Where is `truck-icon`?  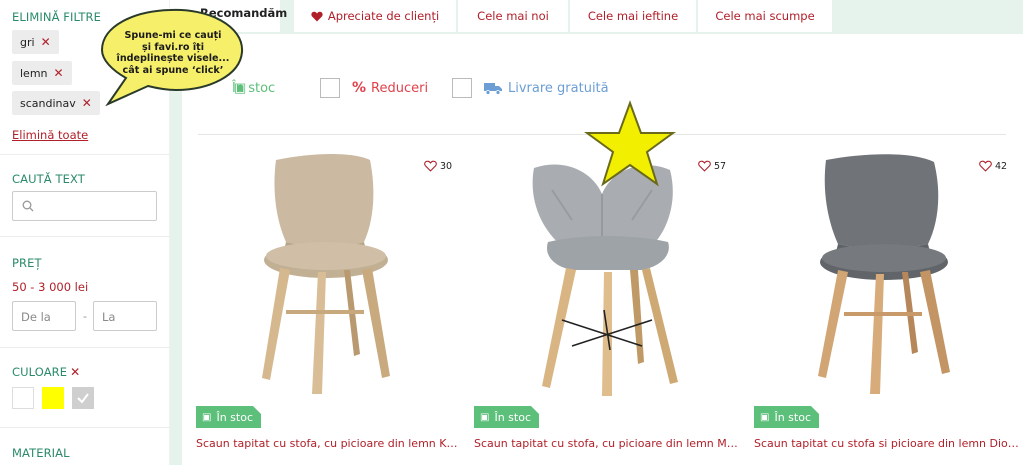 truck-icon is located at coordinates (493, 88).